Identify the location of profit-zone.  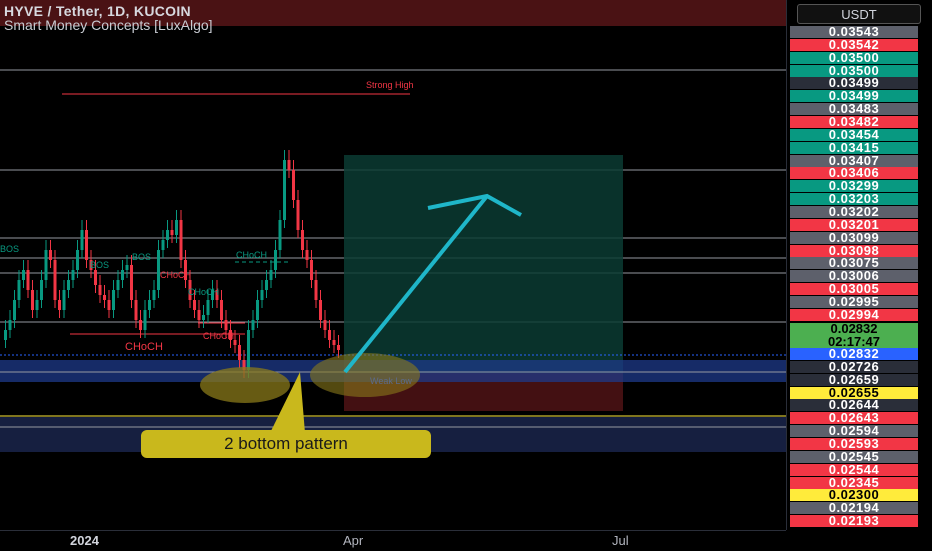
(483, 264).